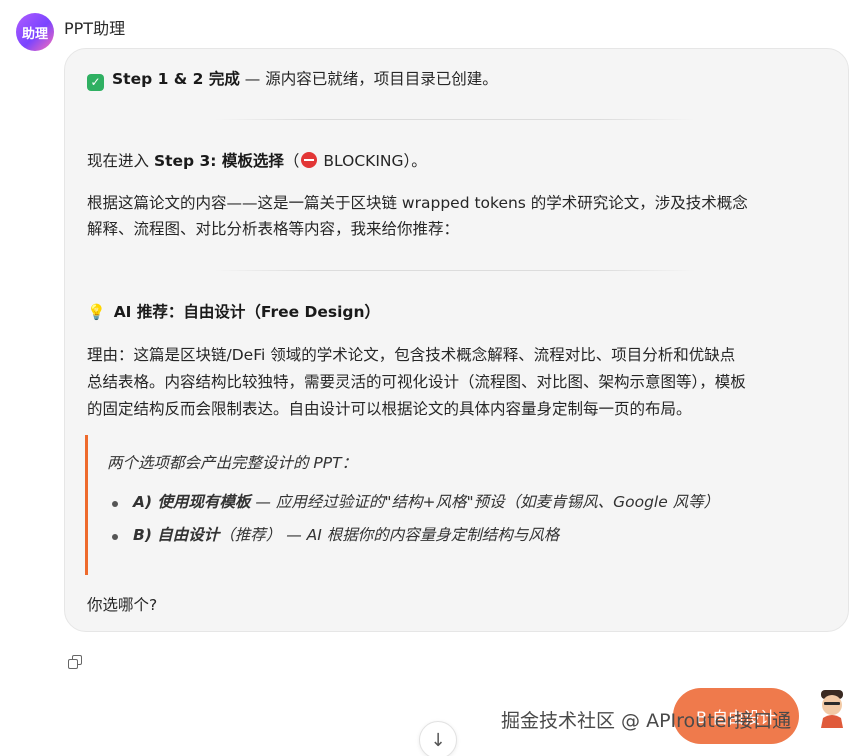  I want to click on copy-icon, so click(75, 662).